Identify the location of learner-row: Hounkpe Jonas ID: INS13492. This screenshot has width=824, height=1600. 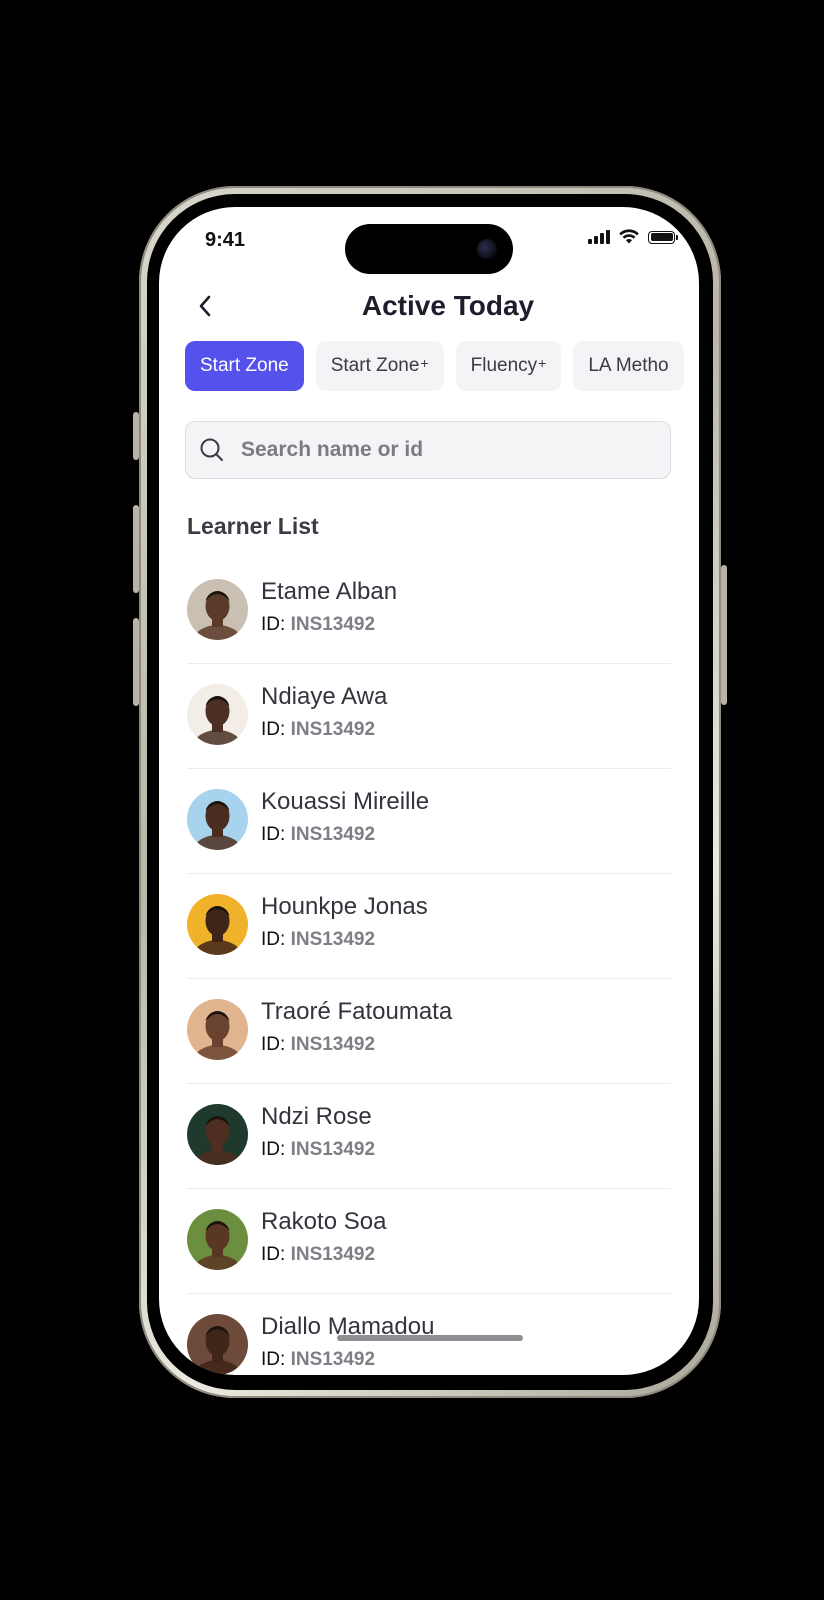
(429, 926).